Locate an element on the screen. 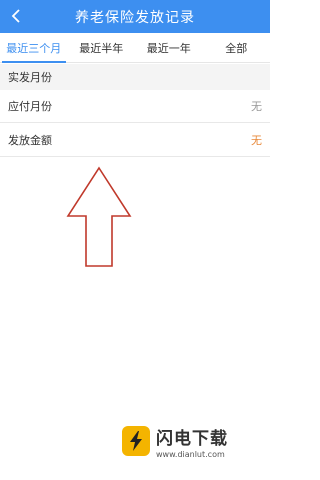 The height and width of the screenshot is (480, 320). watermark-title: 闪电下载 is located at coordinates (192, 438).